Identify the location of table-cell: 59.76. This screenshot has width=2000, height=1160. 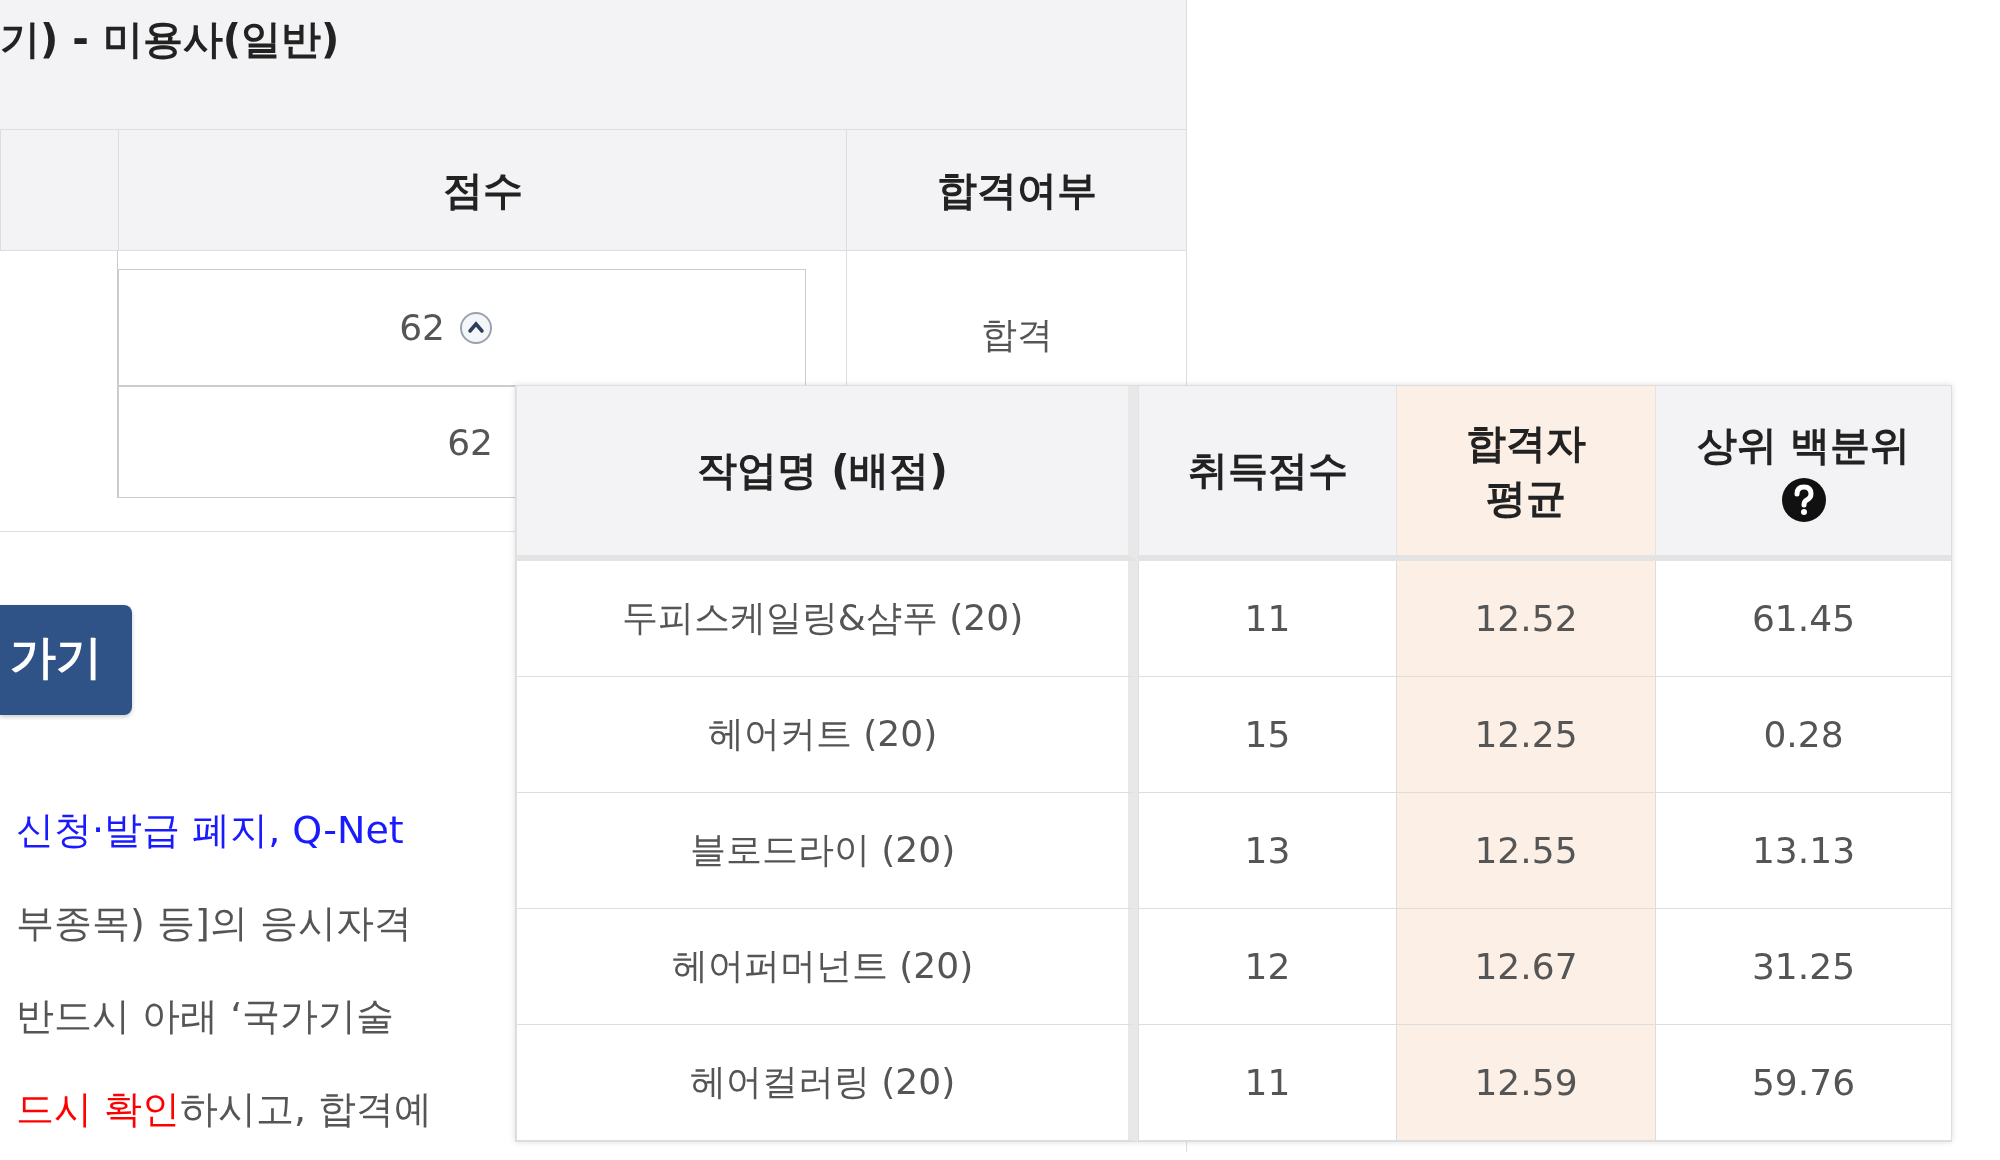
(1803, 1083).